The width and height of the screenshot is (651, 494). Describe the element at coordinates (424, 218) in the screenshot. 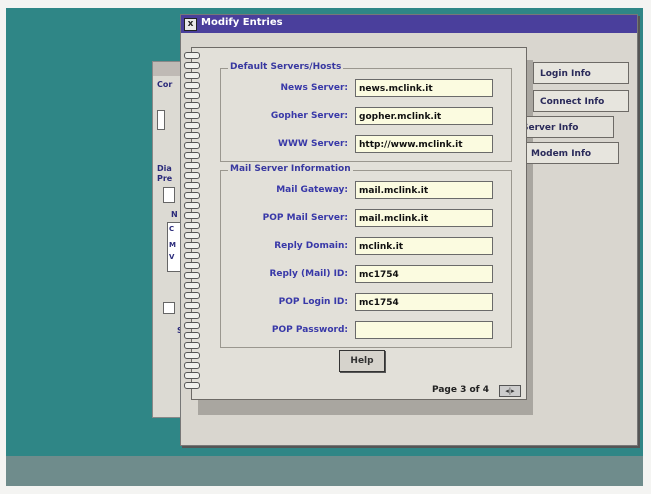

I see `pop-mail-server-field: mail.mclink.it` at that location.